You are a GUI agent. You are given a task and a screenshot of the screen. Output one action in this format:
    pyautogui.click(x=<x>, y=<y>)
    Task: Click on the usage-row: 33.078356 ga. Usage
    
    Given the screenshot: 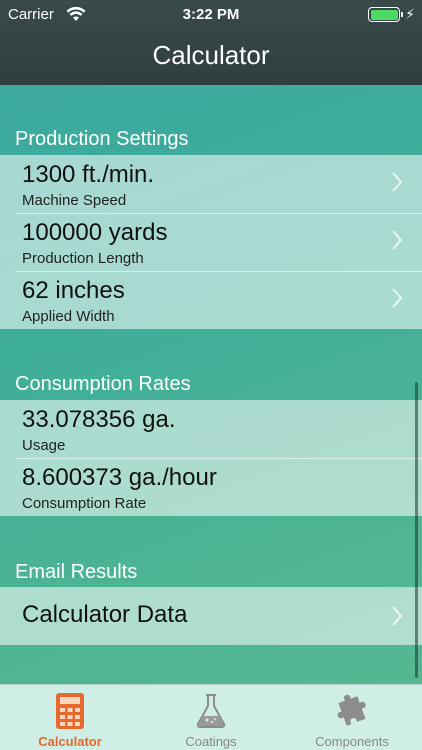 What is the action you would take?
    pyautogui.click(x=211, y=429)
    